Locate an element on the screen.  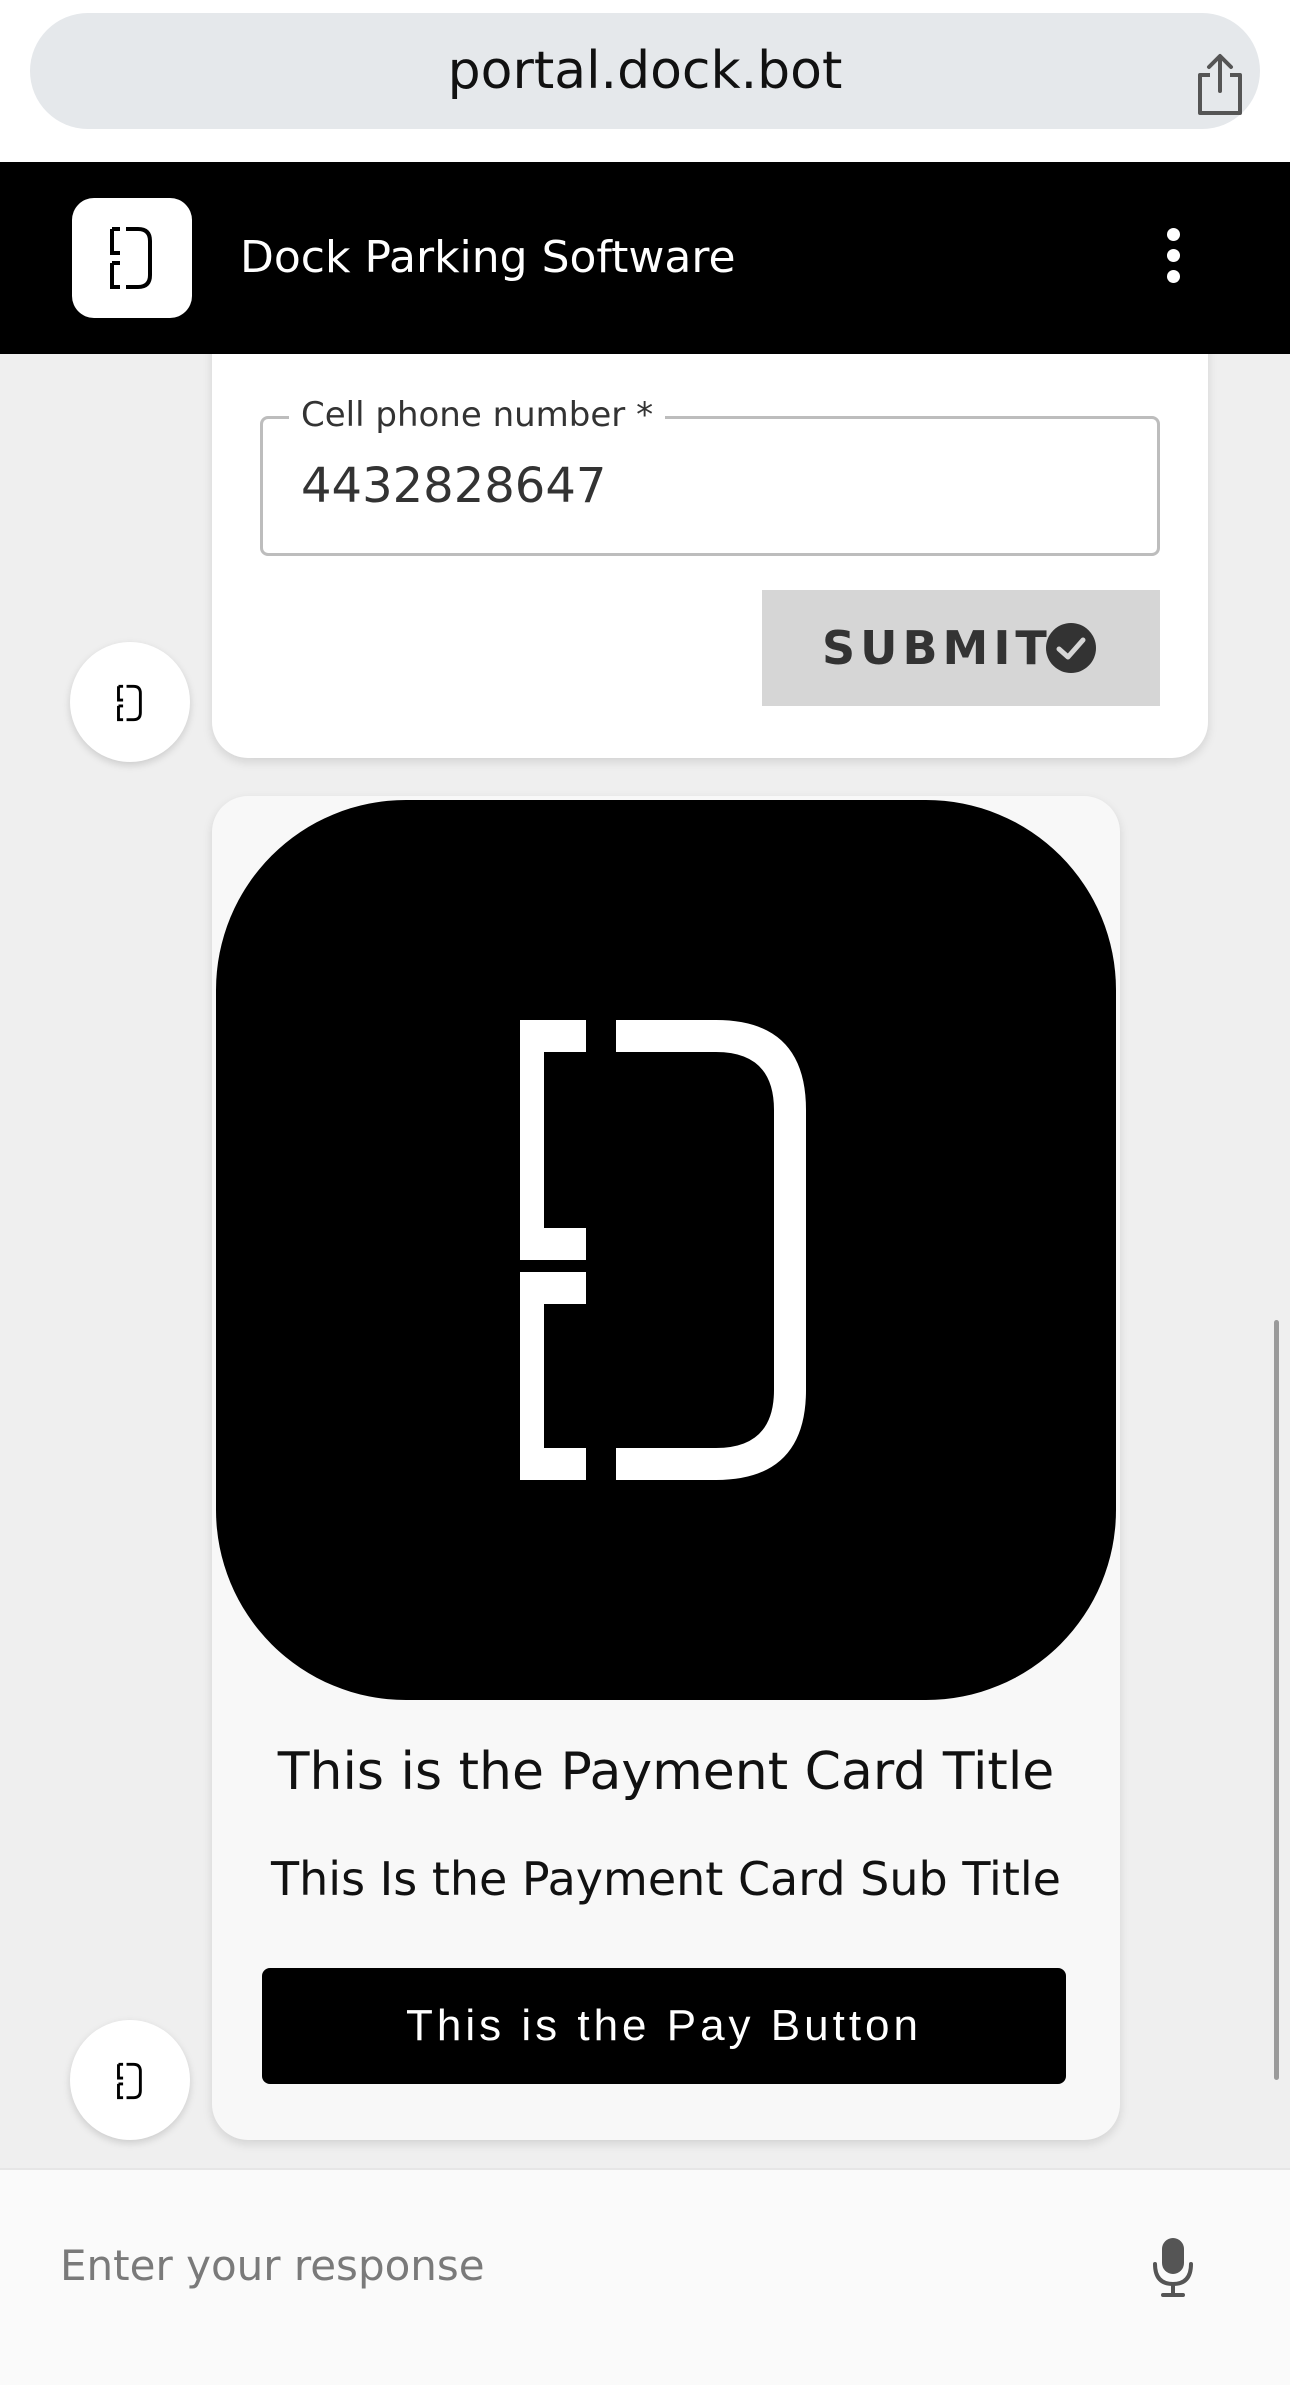
phone-field: Cell phone number * 4432828647 is located at coordinates (710, 475).